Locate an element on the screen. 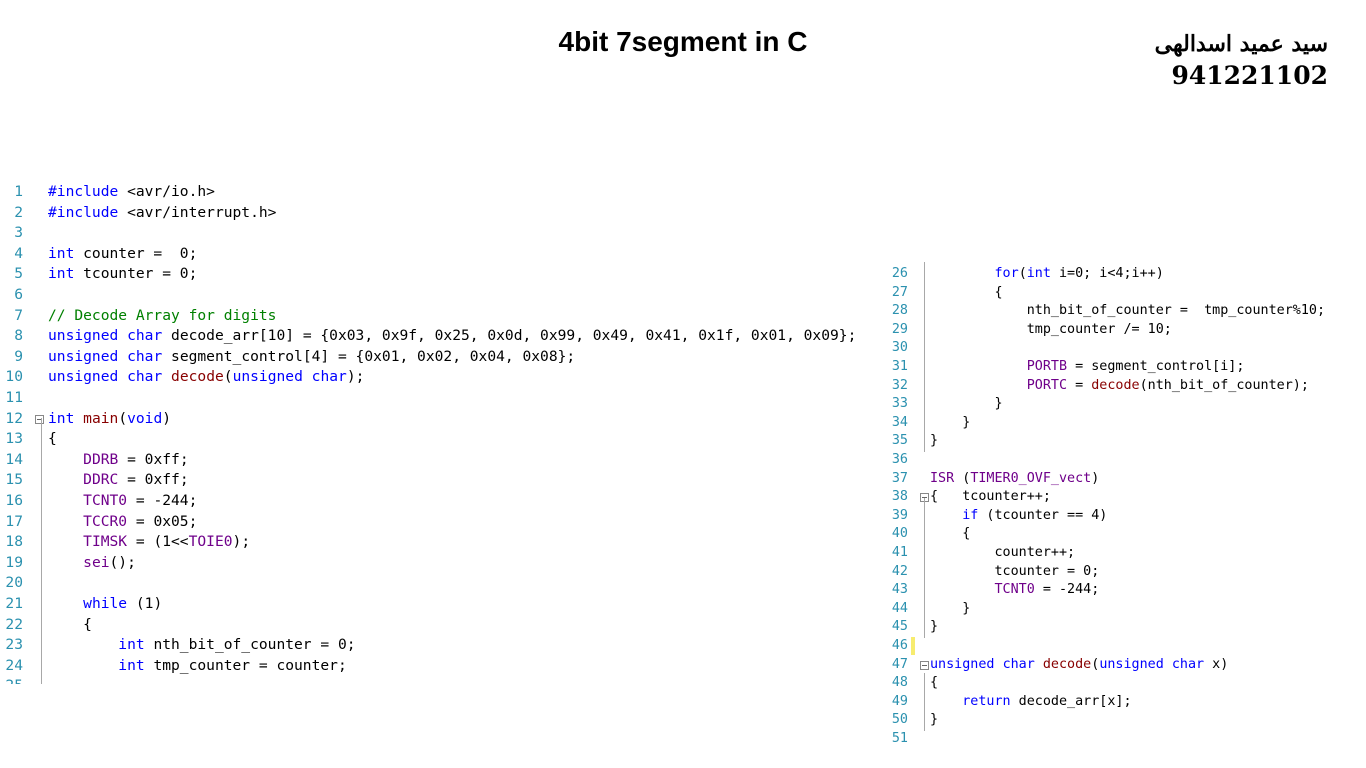  code-text: tmp_counter /= 10; is located at coordinates (1051, 330).